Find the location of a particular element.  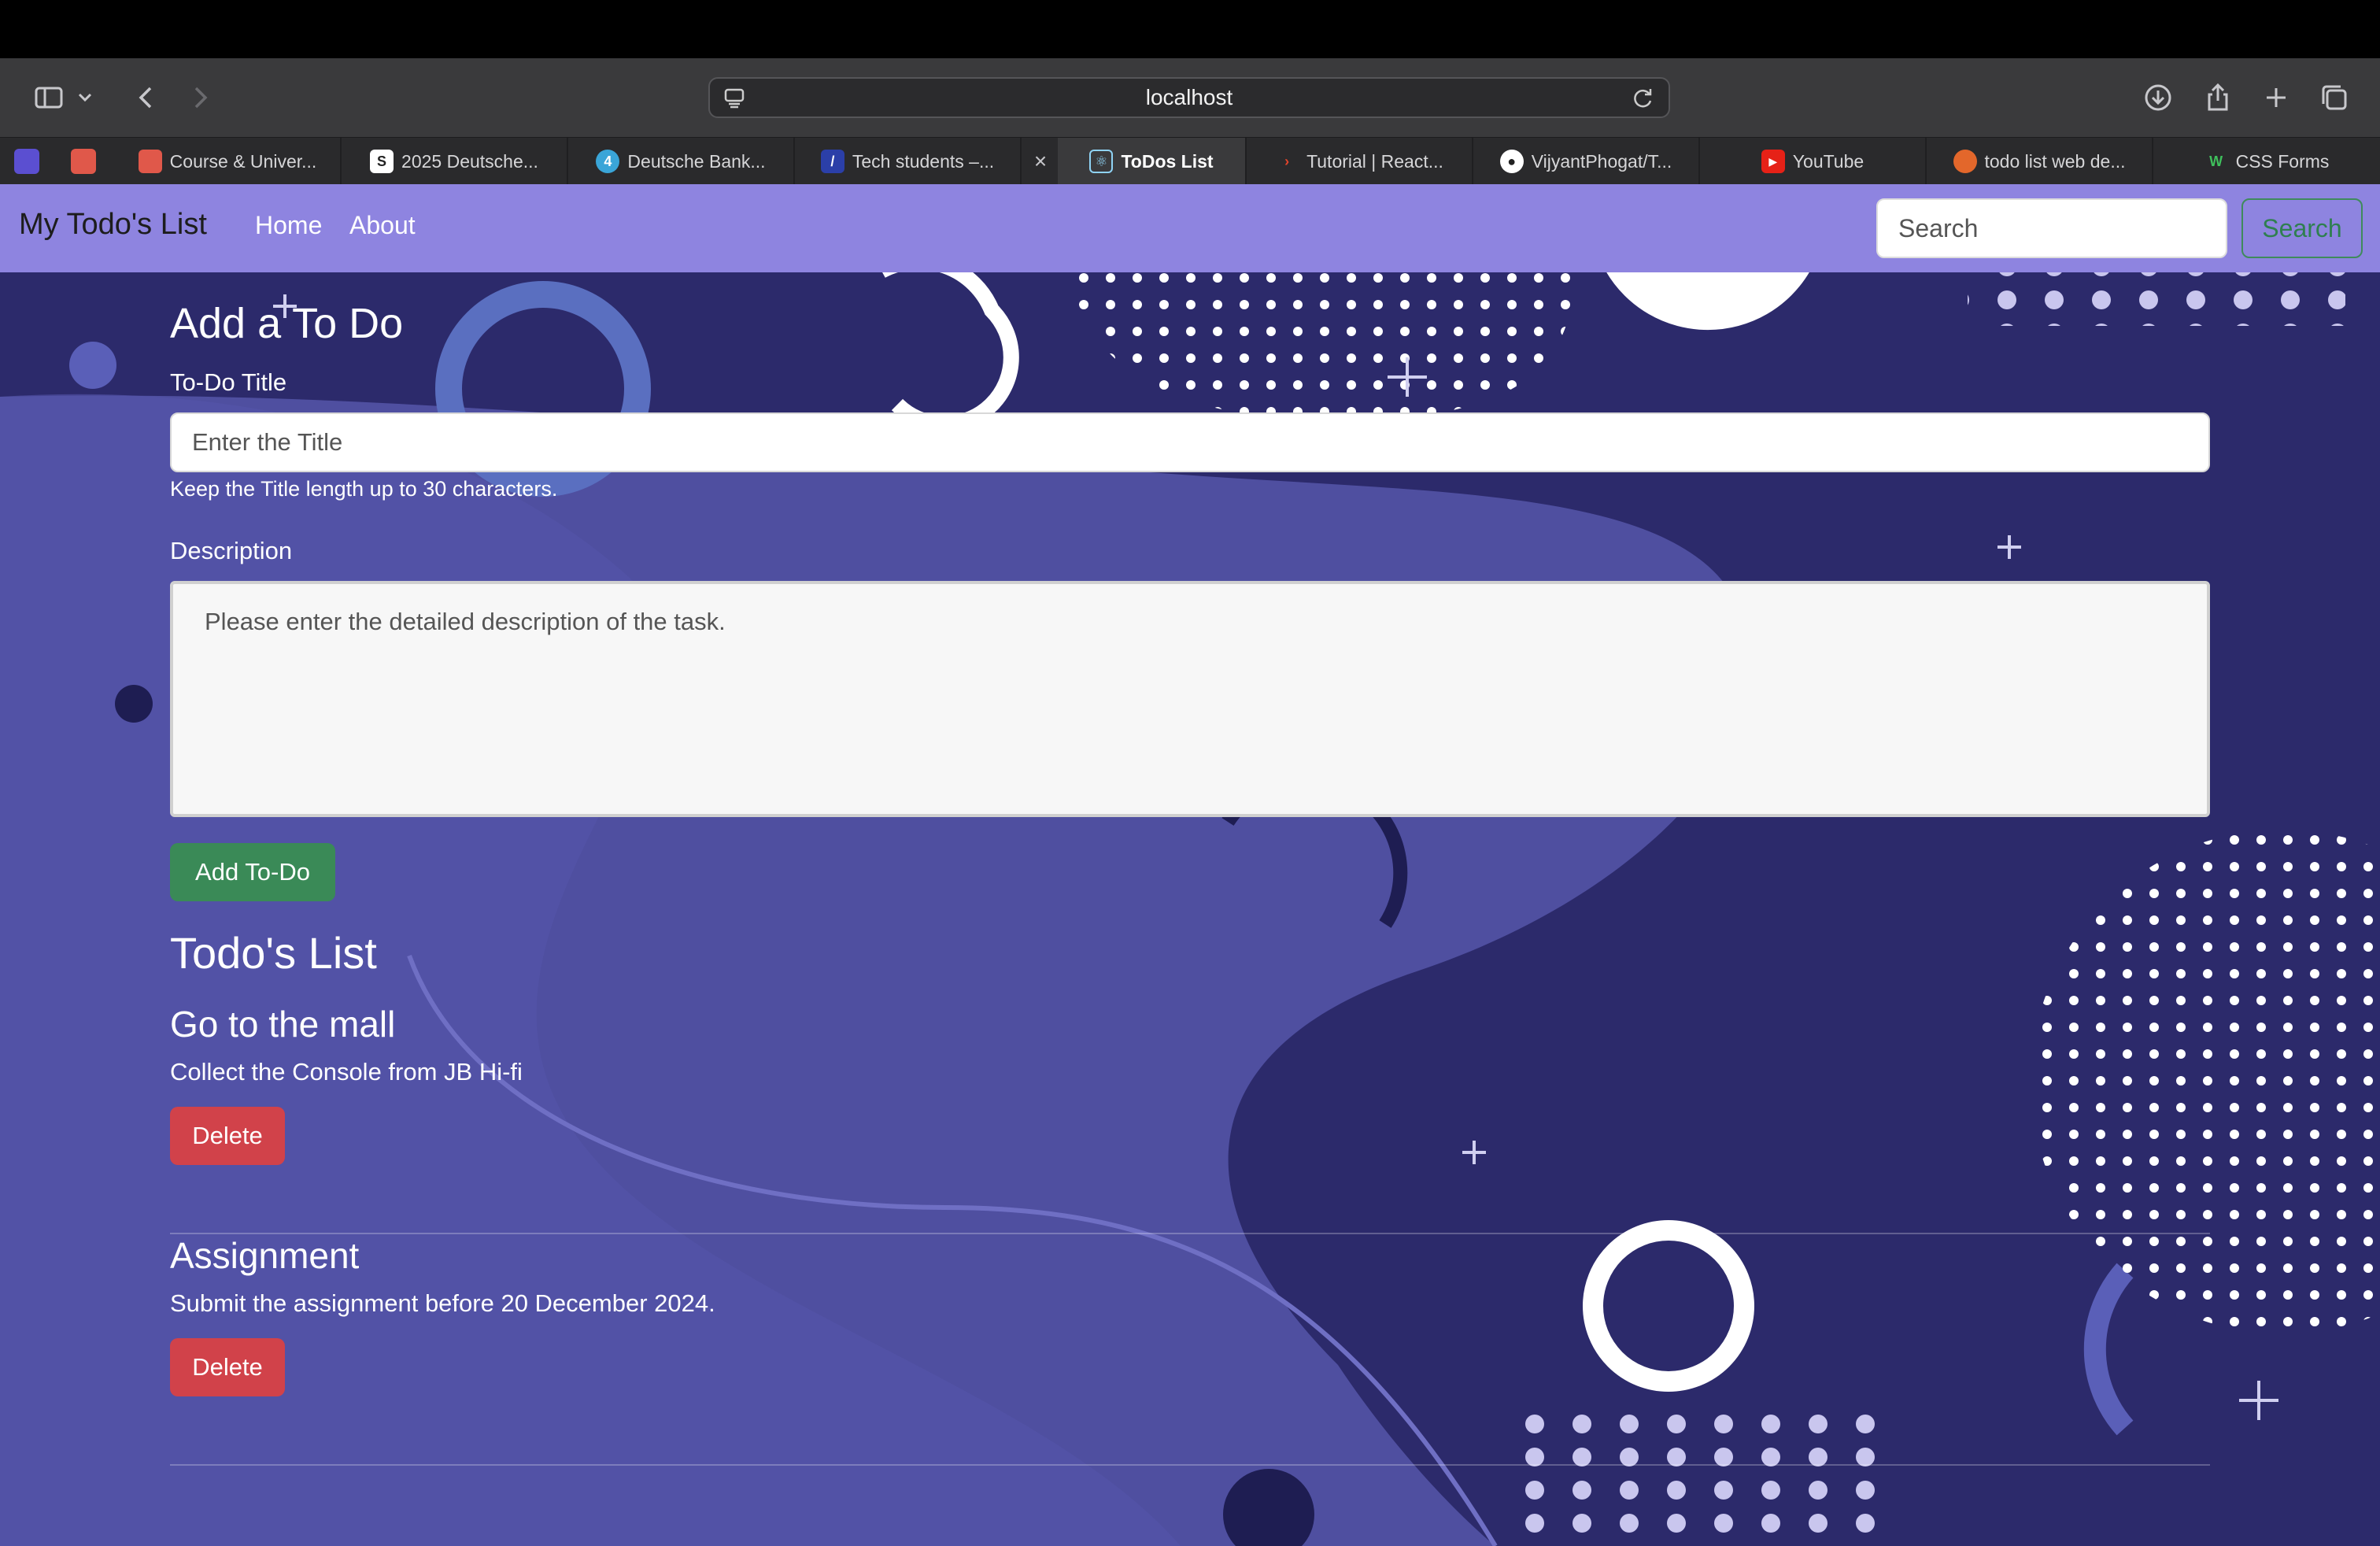

browser-toolbar: localhost is located at coordinates (1190, 97).